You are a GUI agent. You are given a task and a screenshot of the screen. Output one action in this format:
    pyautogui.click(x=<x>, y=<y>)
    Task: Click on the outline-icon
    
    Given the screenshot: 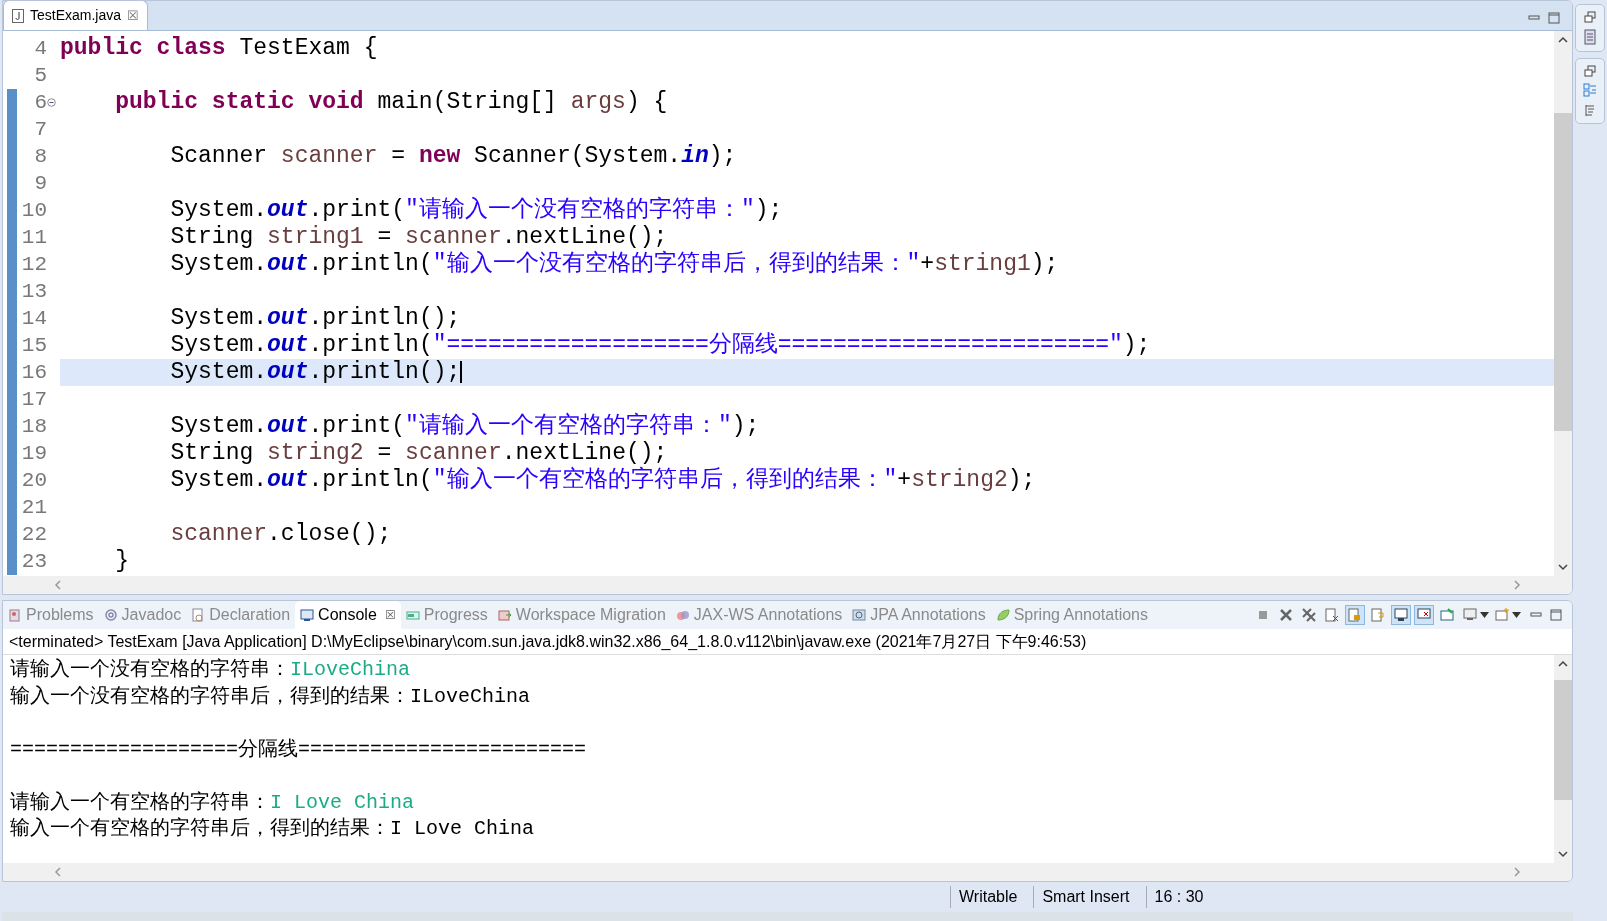 What is the action you would take?
    pyautogui.click(x=1590, y=90)
    